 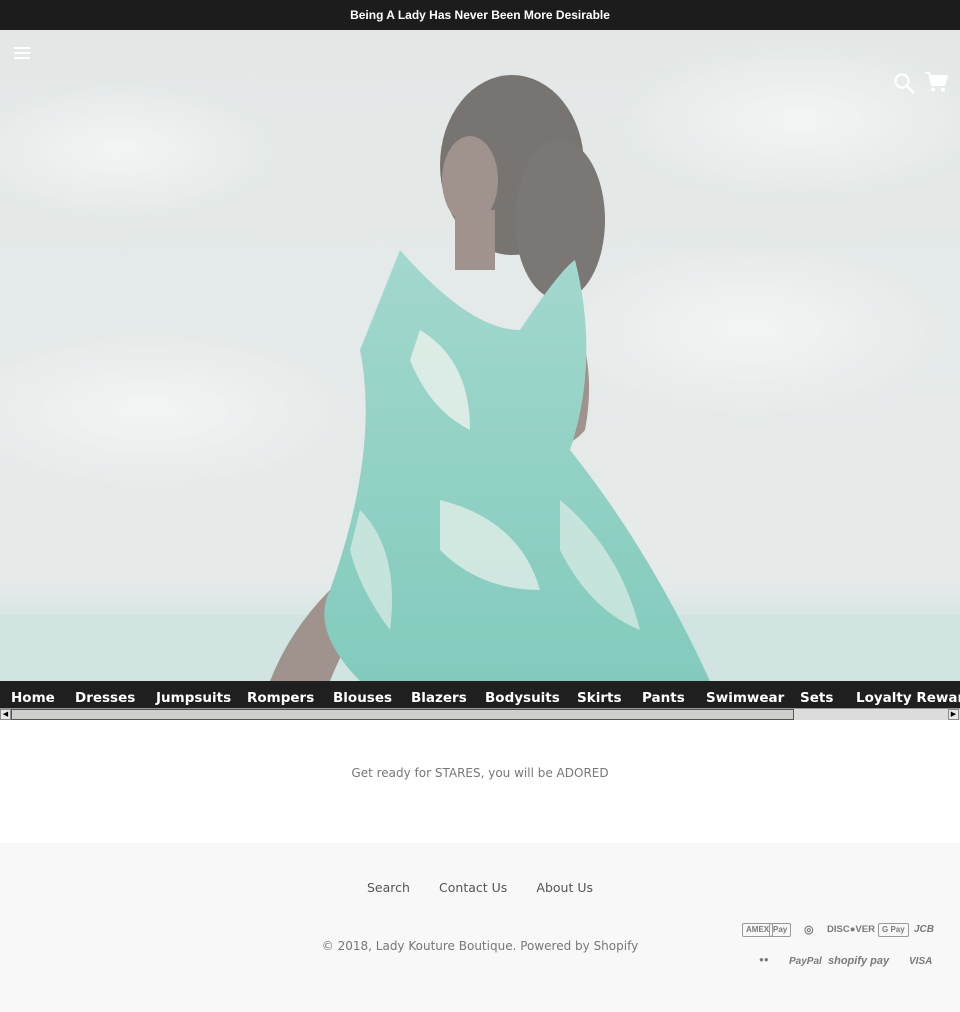 I want to click on nav-item-bodysuits: Bodysuits, so click(x=522, y=694).